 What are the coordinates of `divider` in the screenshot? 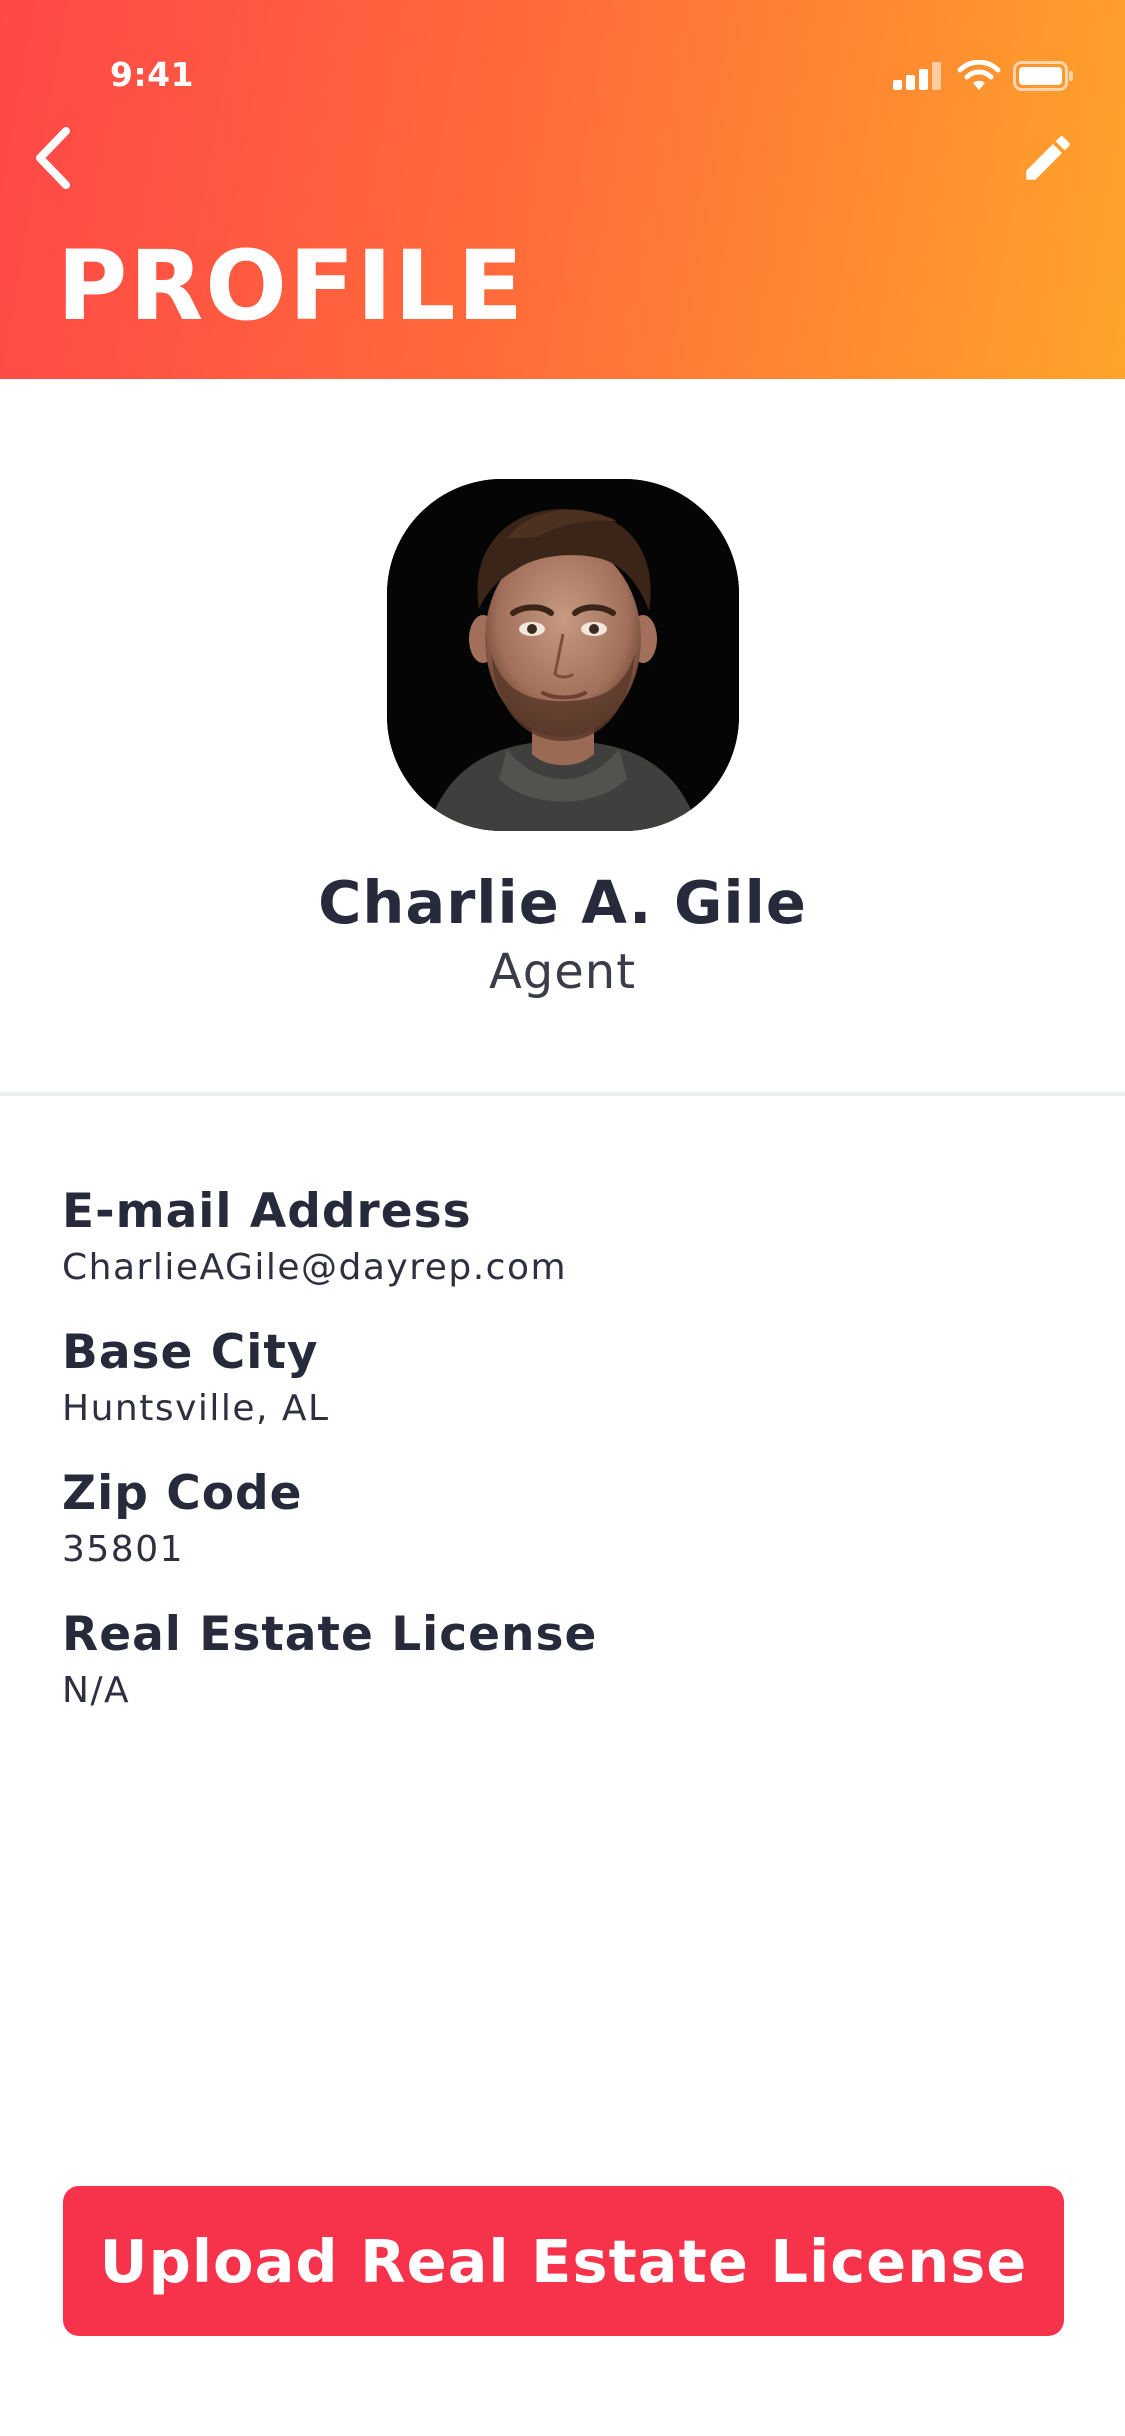 It's located at (562, 1094).